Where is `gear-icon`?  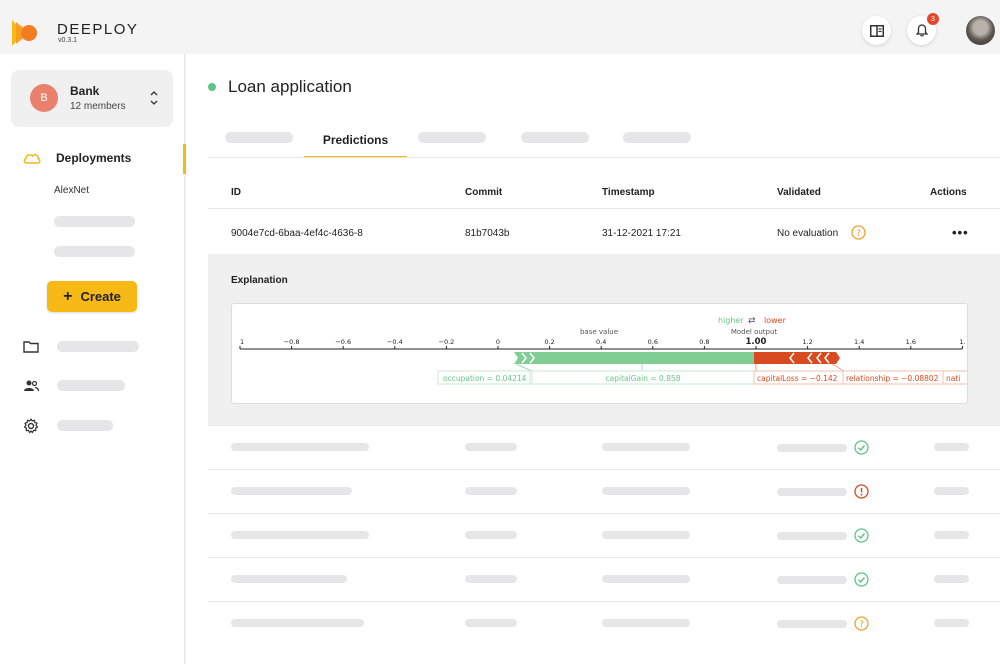 gear-icon is located at coordinates (31, 426).